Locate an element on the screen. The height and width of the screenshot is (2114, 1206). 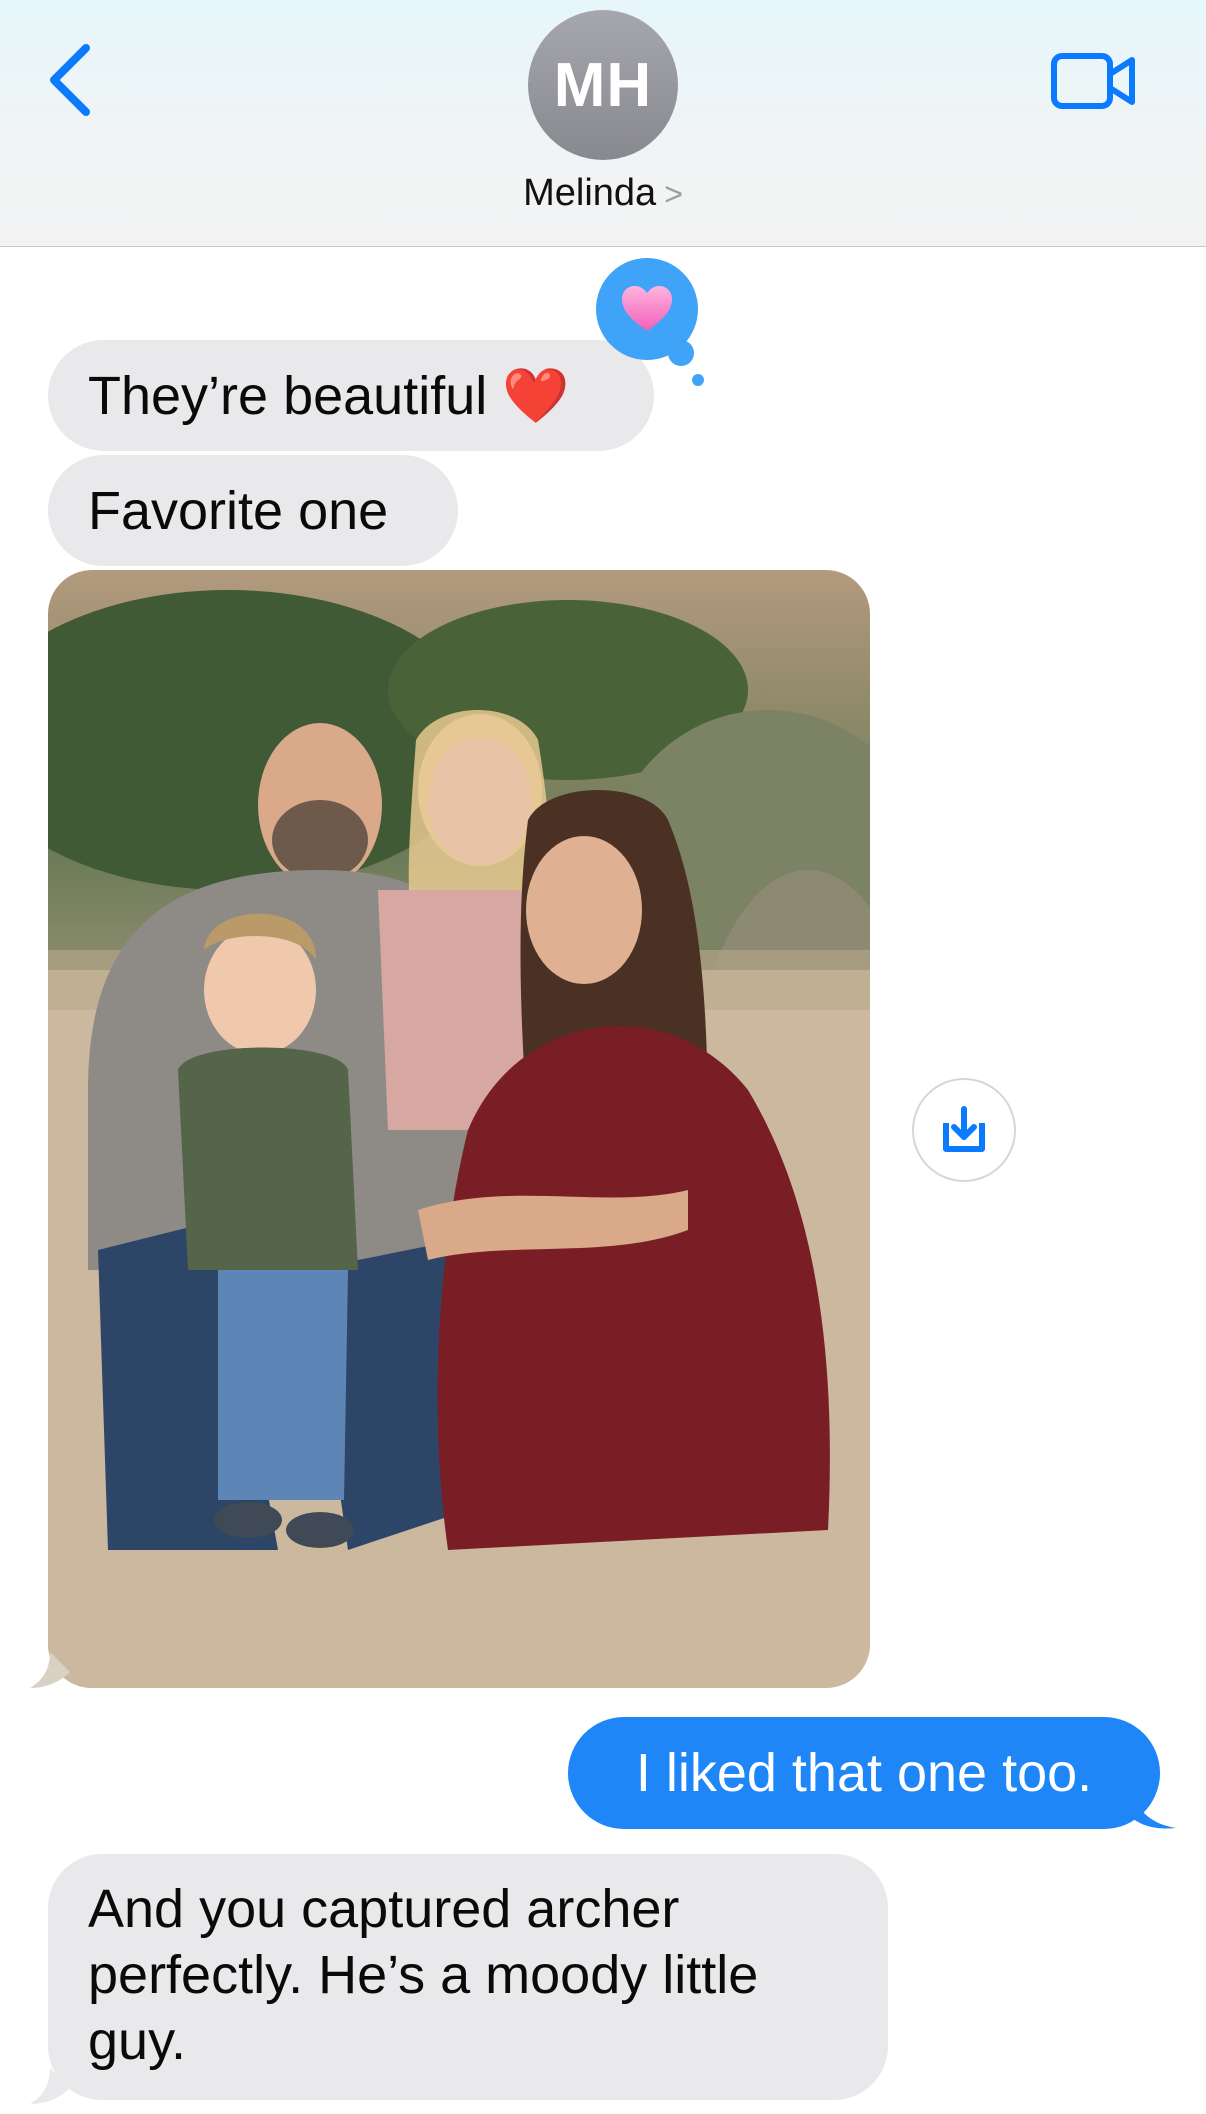
message-text: They’re beautiful ❤️ is located at coordinates (329, 395).